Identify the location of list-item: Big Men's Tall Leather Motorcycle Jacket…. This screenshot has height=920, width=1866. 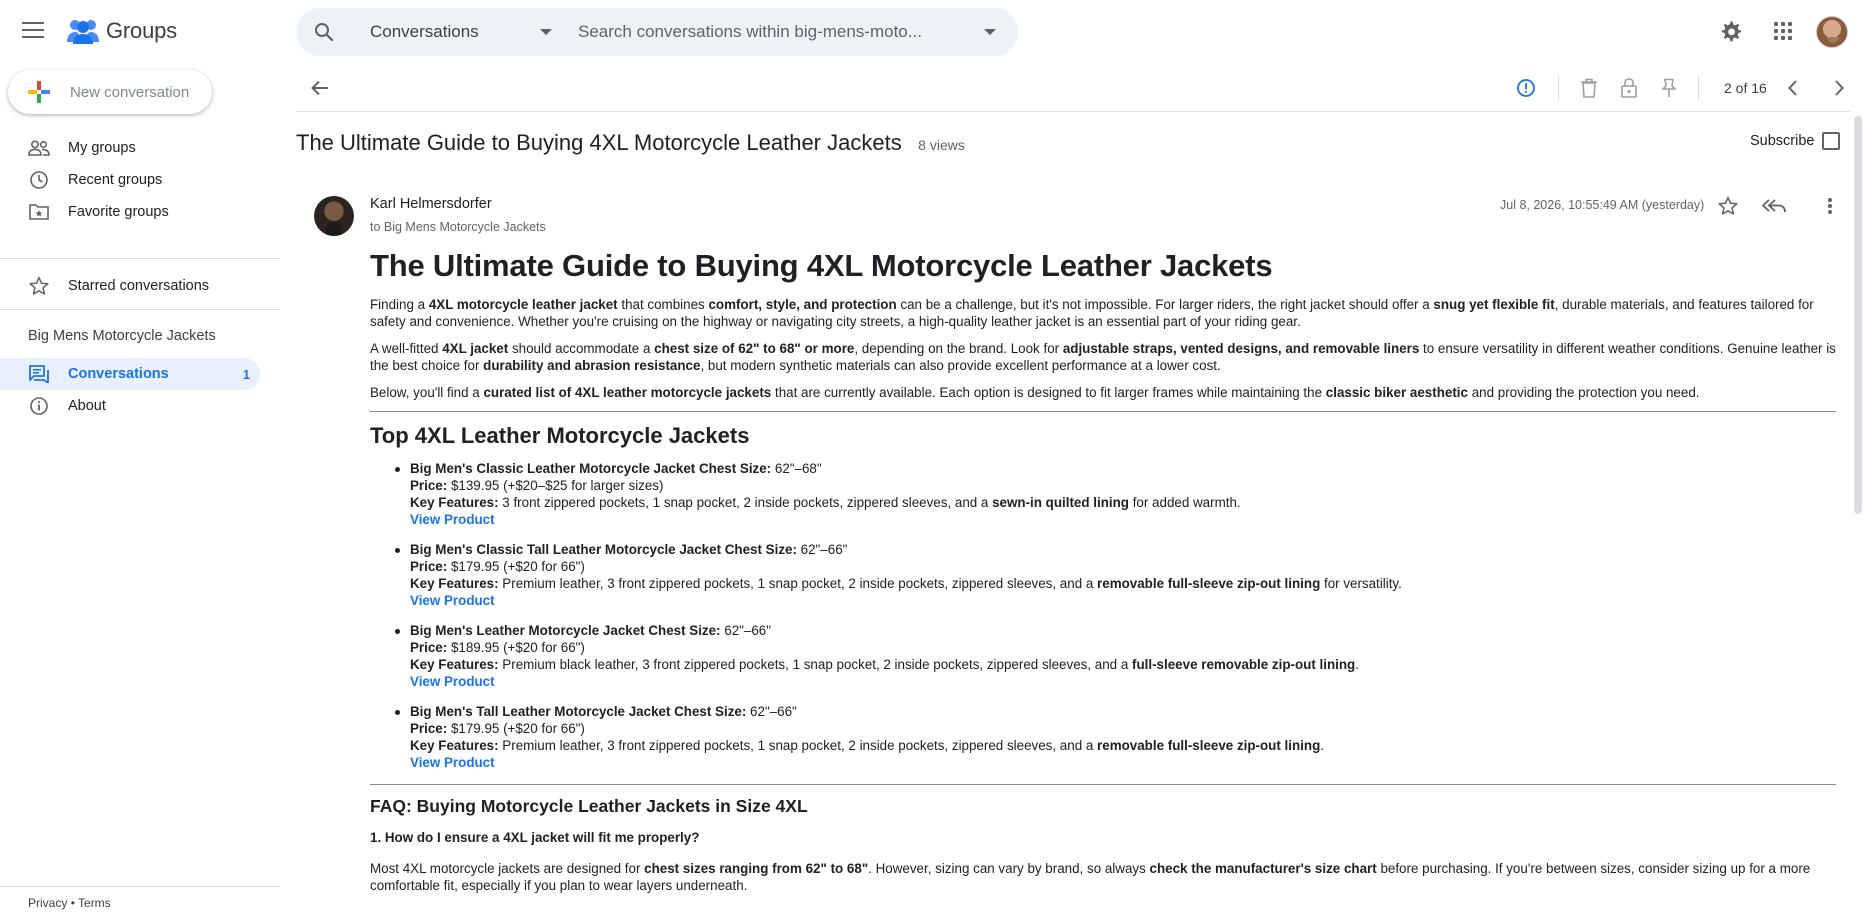
(1115, 737).